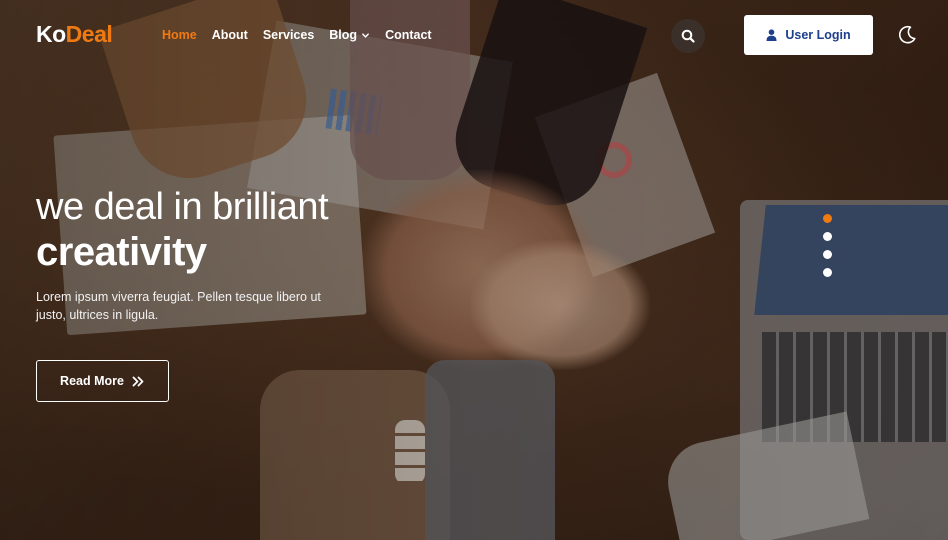 This screenshot has width=948, height=540. Describe the element at coordinates (343, 35) in the screenshot. I see `nav-blog-label: Blog` at that location.